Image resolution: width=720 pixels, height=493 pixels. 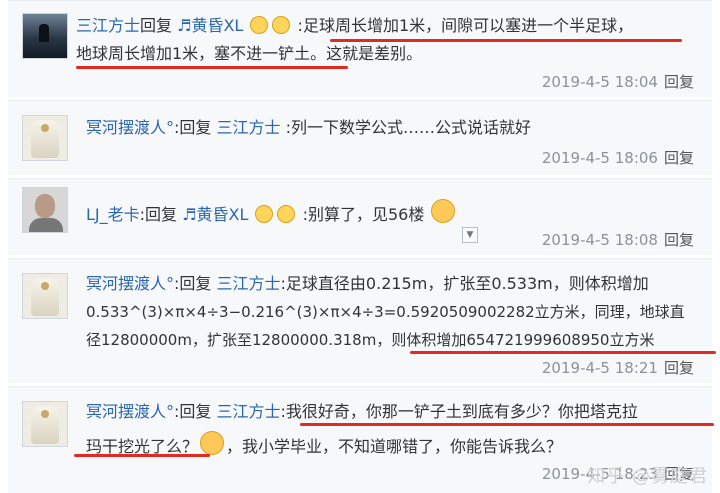 I want to click on watermark: 知乎 @雾庭君, so click(x=647, y=475).